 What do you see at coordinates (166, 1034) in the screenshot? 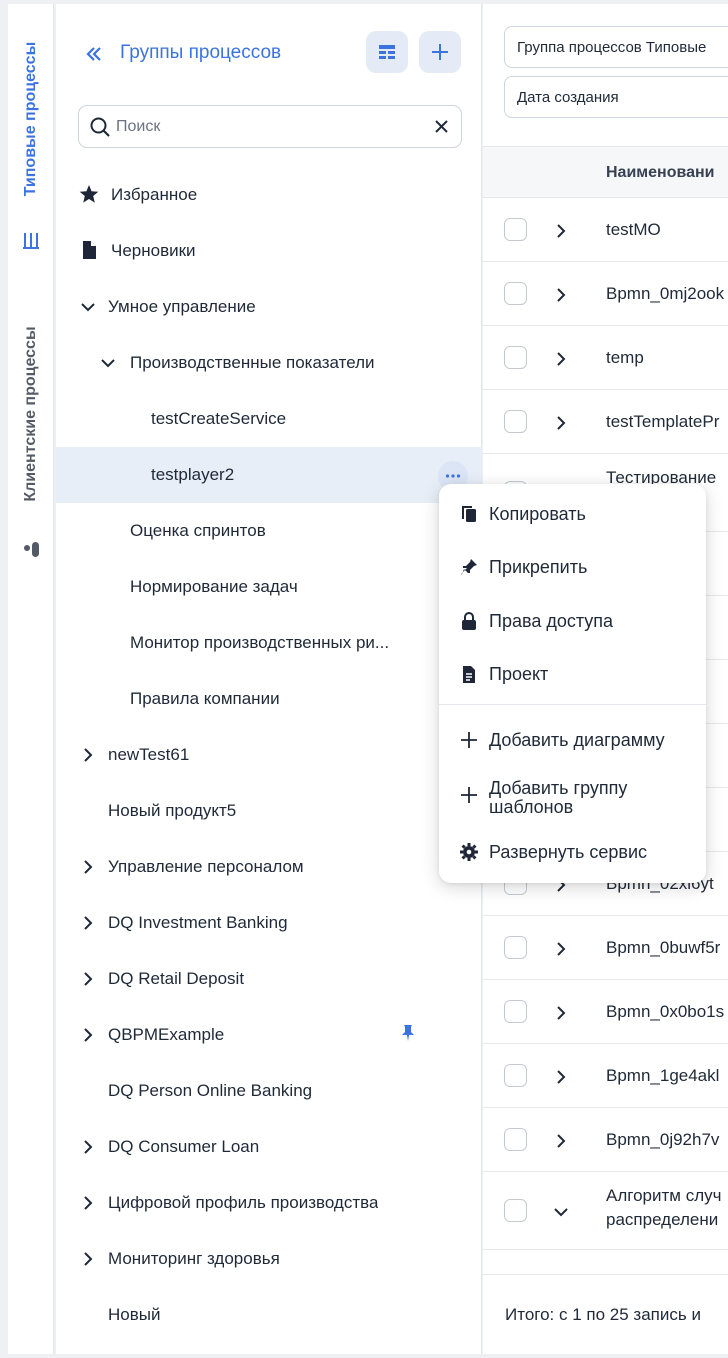
I see `tree-item-label: QBPMExample` at bounding box center [166, 1034].